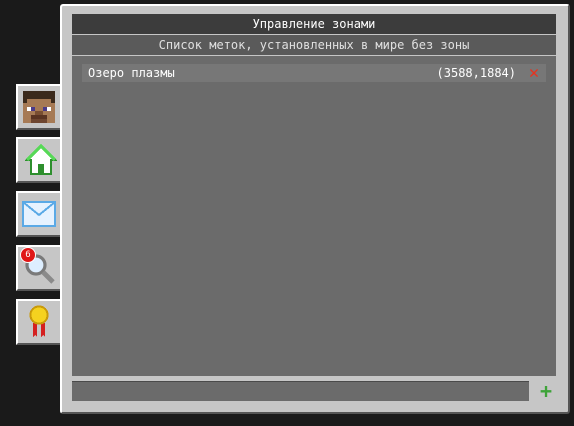 The height and width of the screenshot is (426, 574). Describe the element at coordinates (314, 73) in the screenshot. I see `list-item: Озеро плазмы (3588,1884) ✕` at that location.